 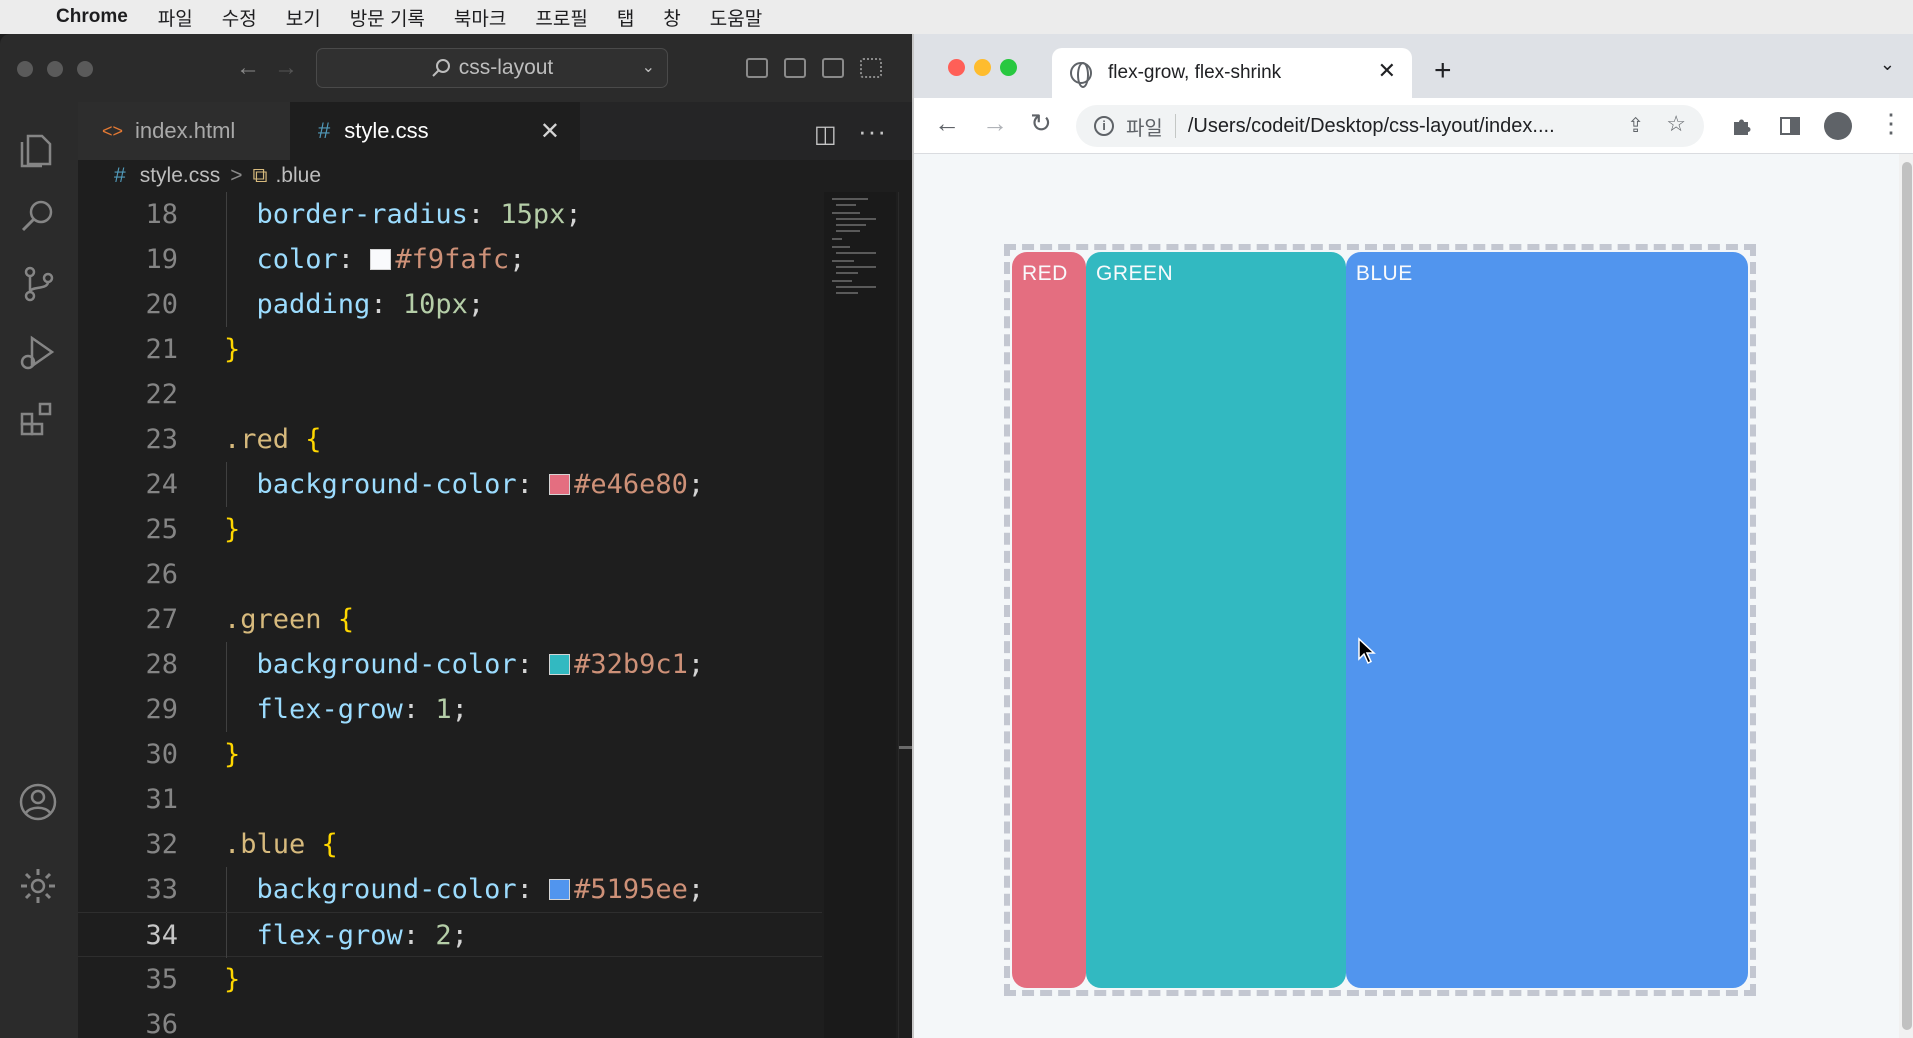 I want to click on menu-app-name: Chrome, so click(x=92, y=17).